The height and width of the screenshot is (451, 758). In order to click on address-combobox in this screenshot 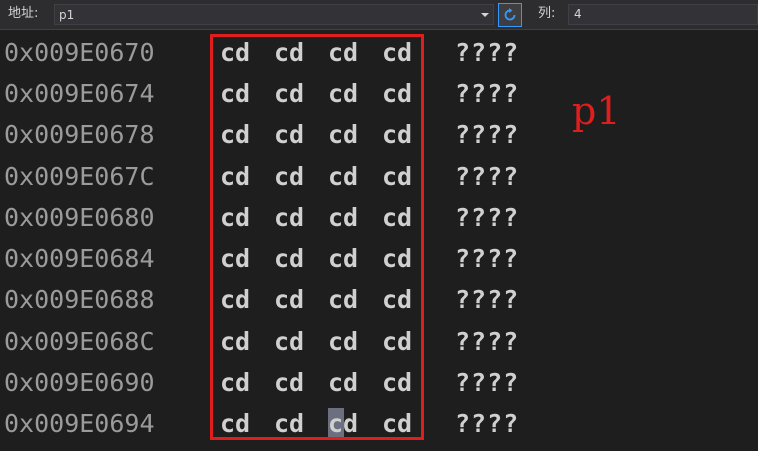, I will do `click(274, 14)`.